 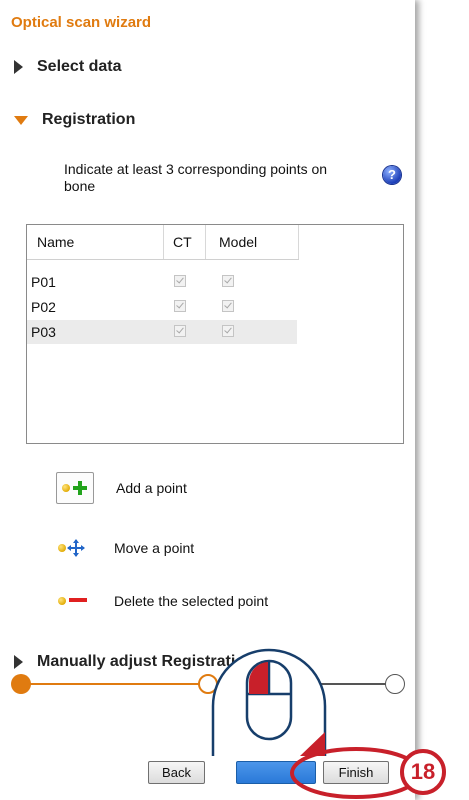 I want to click on table-header: Name CT Model, so click(x=163, y=242).